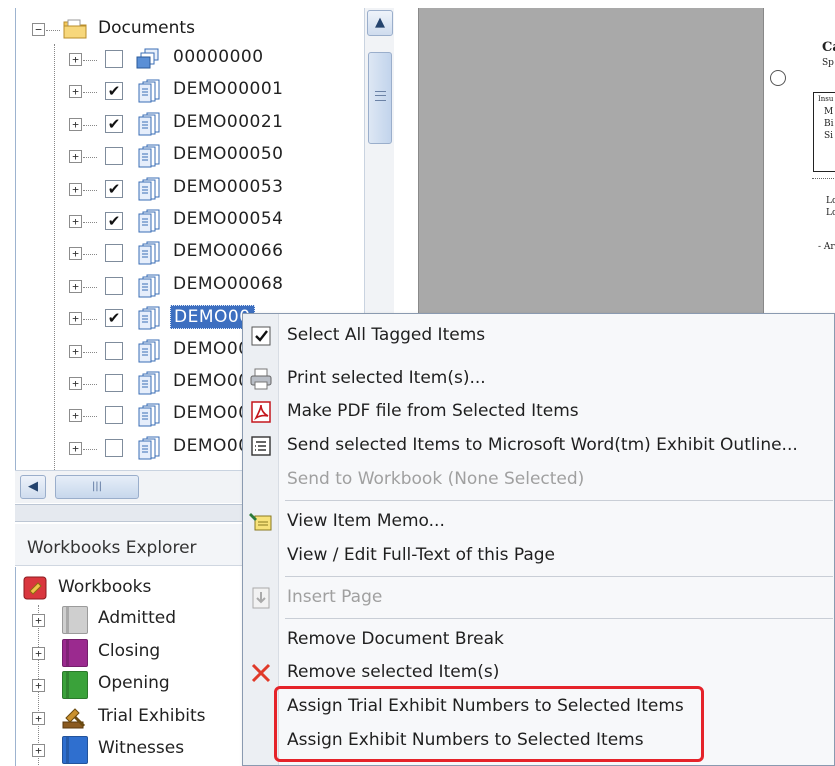 Image resolution: width=835 pixels, height=766 pixels. Describe the element at coordinates (97, 487) in the screenshot. I see `horizontal-scroll-thumb: |||` at that location.